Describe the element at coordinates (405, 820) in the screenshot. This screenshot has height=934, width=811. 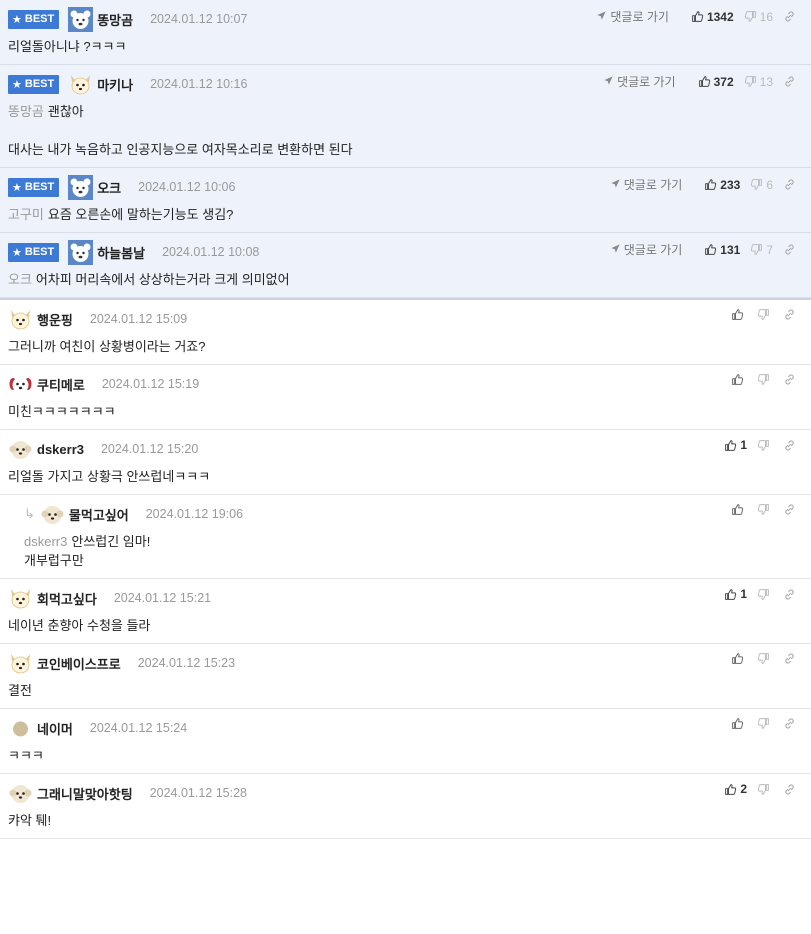
I see `comment-line: 캬악 퉤!` at that location.